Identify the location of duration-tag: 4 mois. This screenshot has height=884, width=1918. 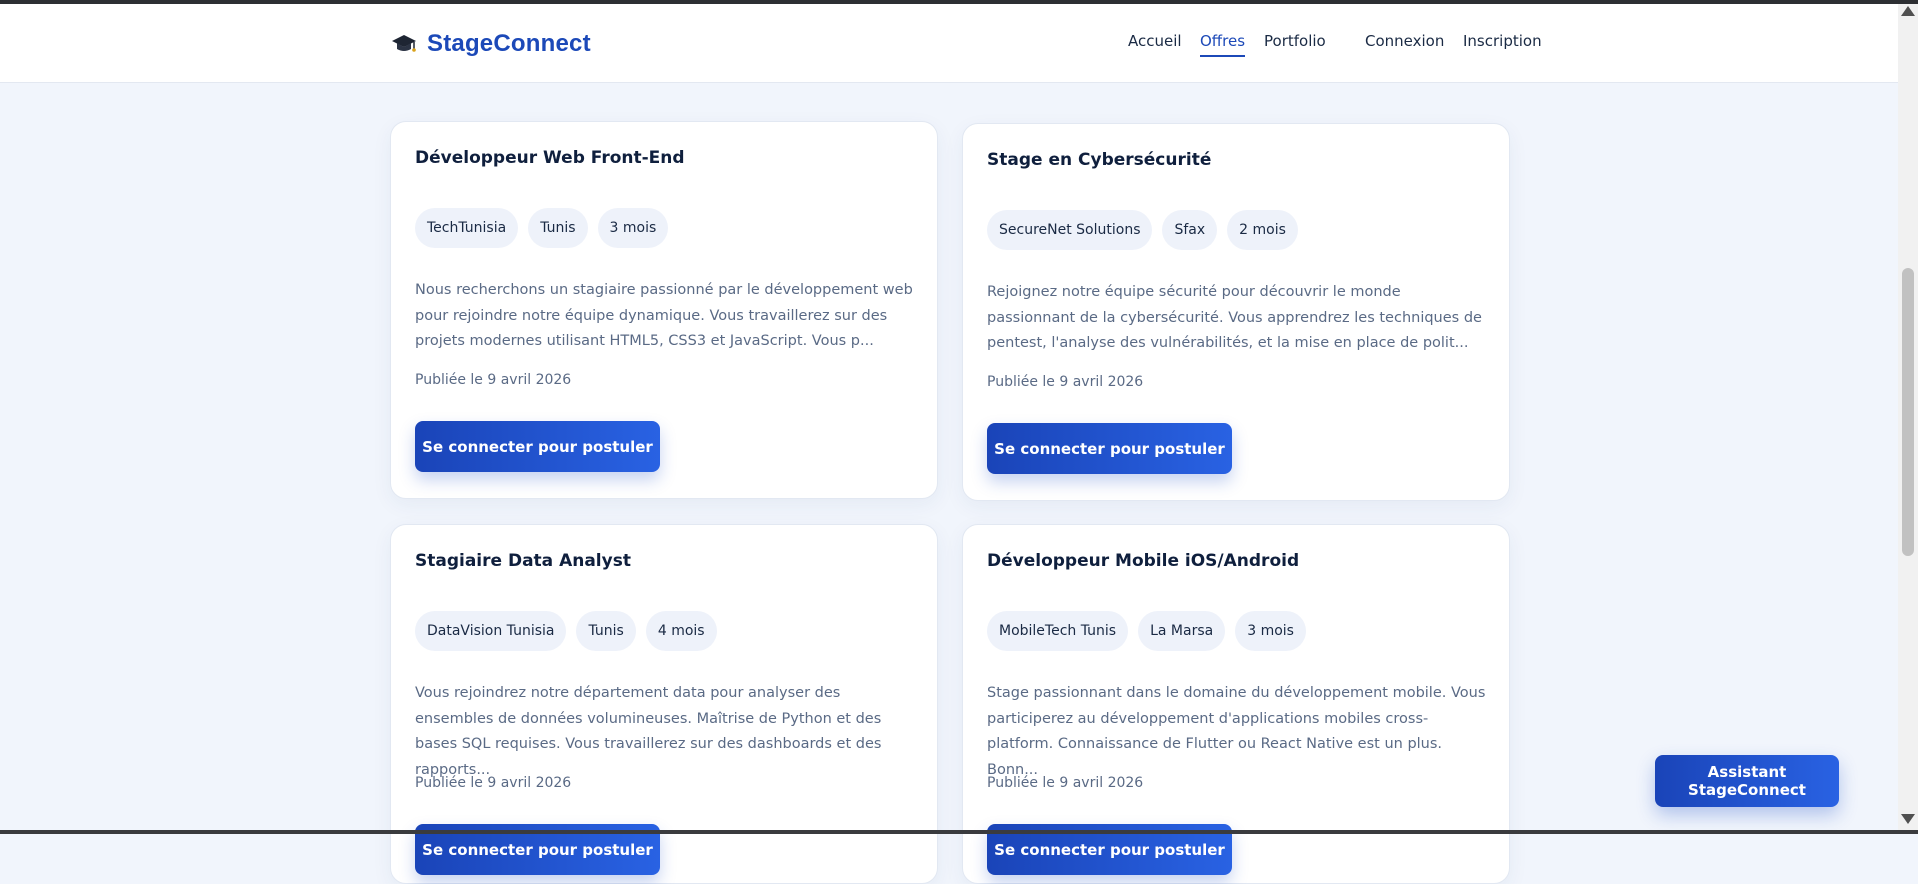
(681, 631).